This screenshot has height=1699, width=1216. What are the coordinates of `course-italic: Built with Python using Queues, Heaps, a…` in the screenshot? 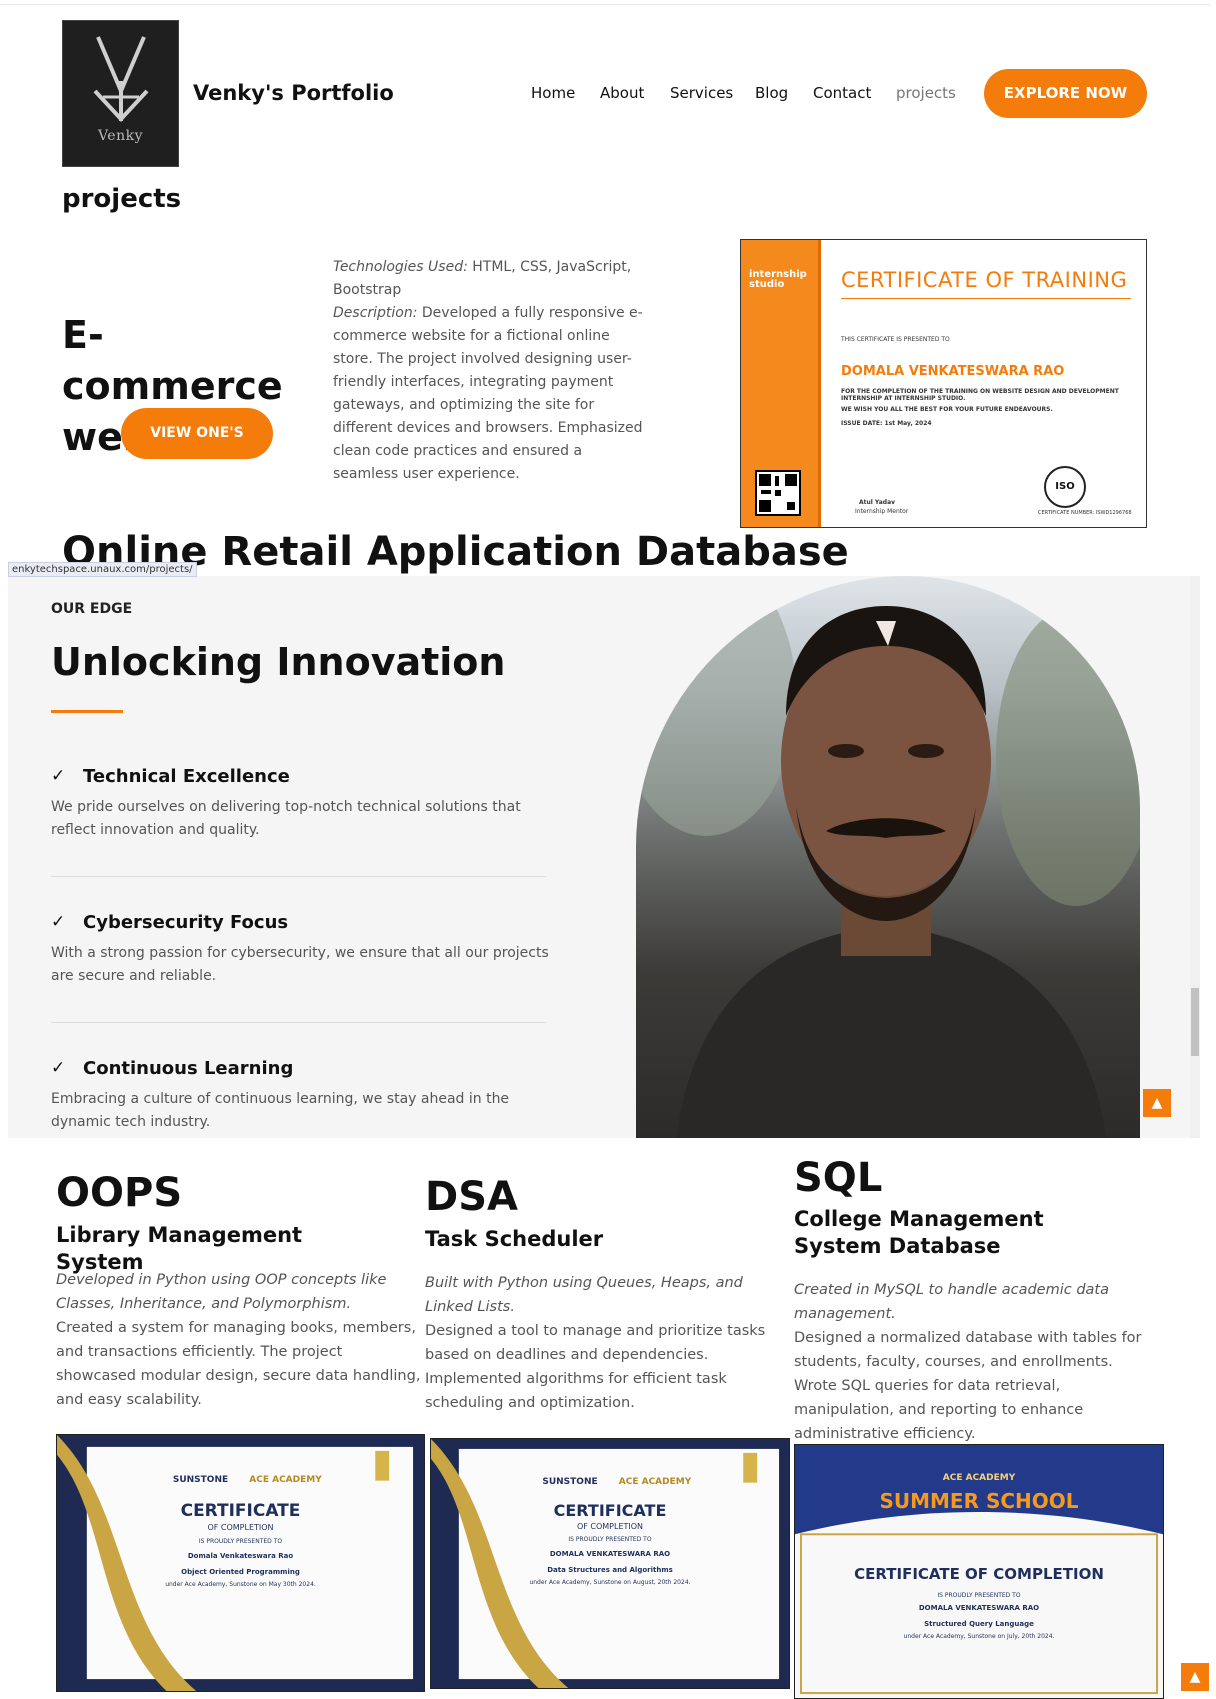 It's located at (584, 1295).